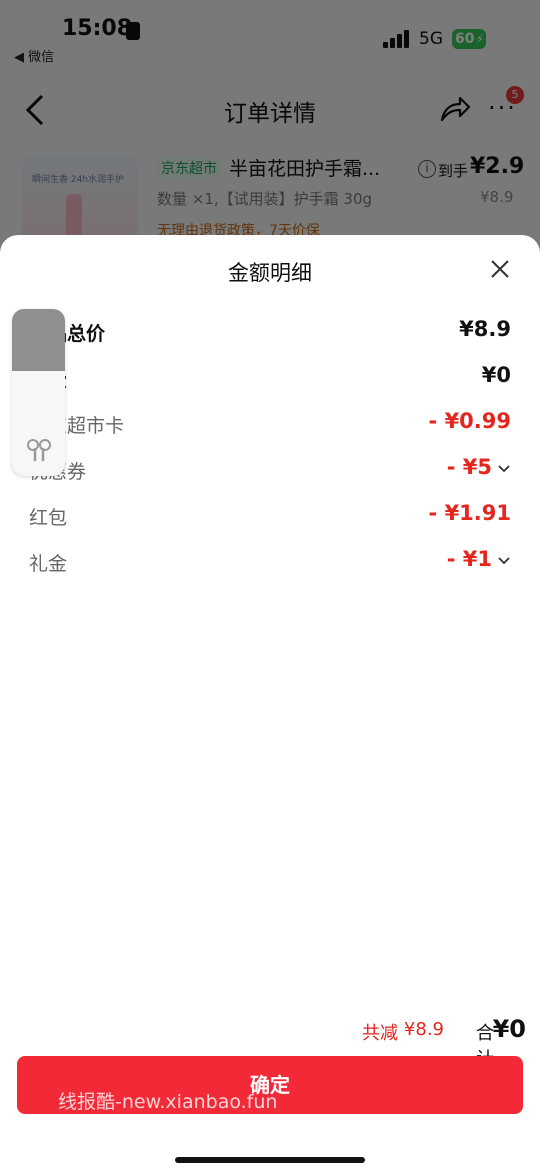  Describe the element at coordinates (270, 273) in the screenshot. I see `sheet-title: 金额明细` at that location.